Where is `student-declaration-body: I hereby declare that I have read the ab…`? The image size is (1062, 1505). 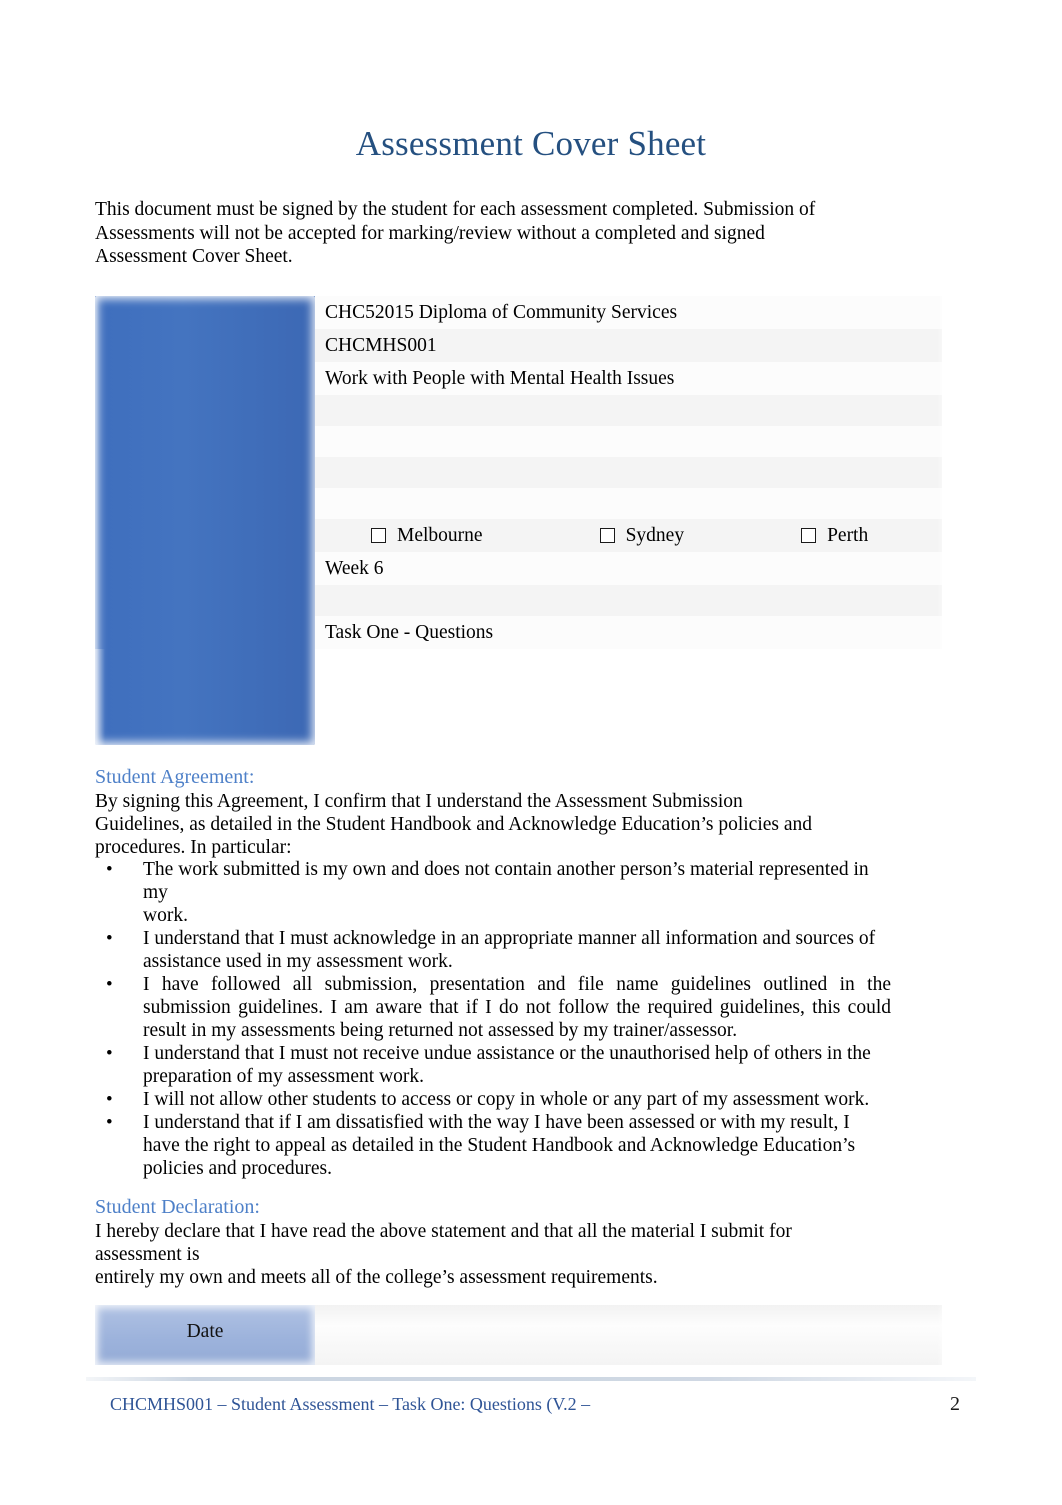 student-declaration-body: I hereby declare that I have read the ab… is located at coordinates (443, 1254).